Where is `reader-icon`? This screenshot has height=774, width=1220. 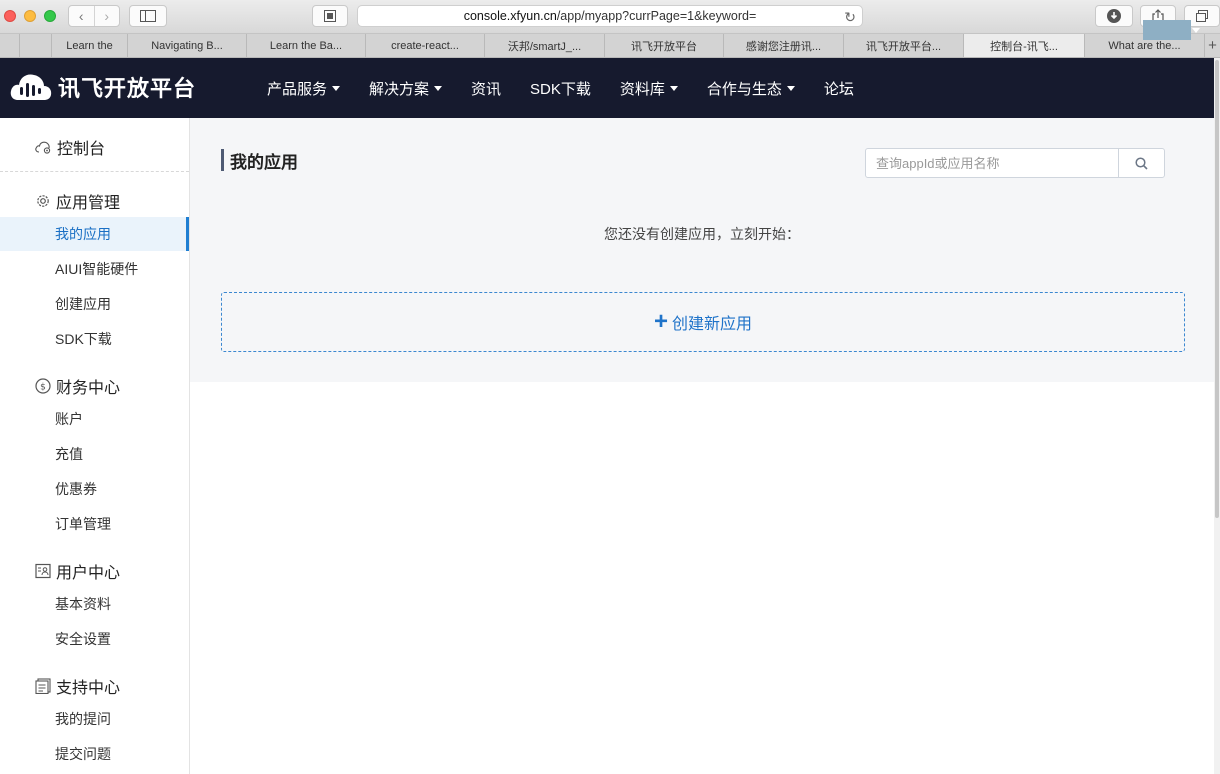
reader-icon is located at coordinates (330, 16).